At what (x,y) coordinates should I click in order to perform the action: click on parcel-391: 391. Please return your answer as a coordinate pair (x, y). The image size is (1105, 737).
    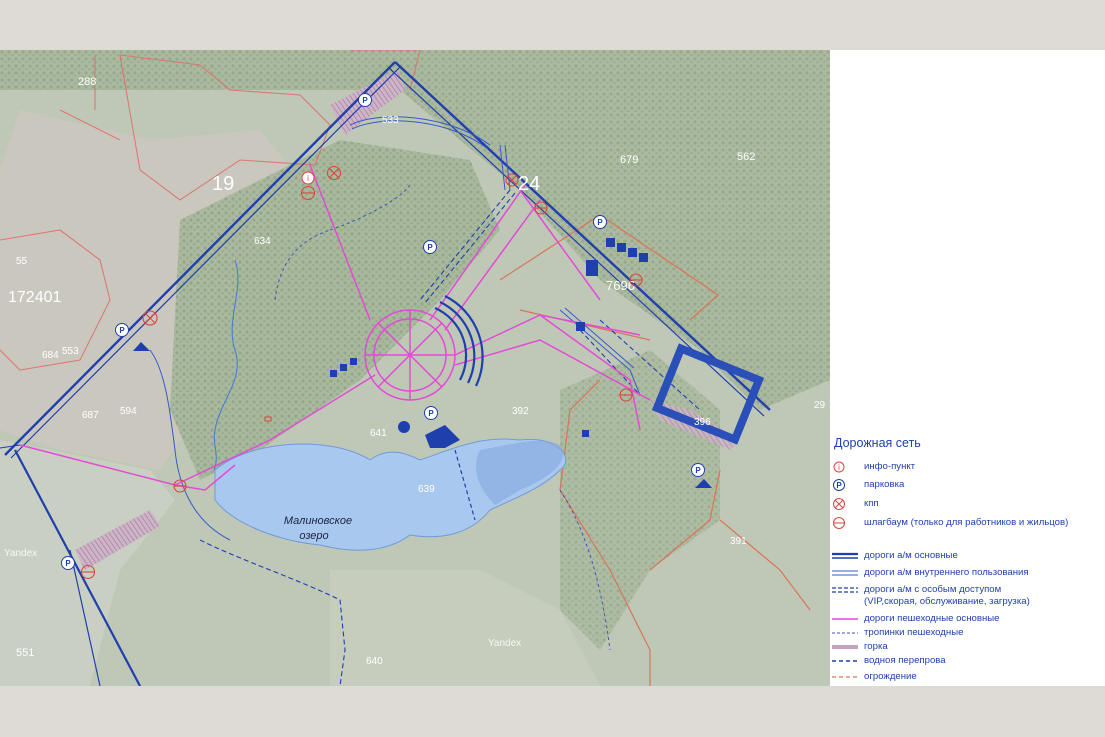
    Looking at the image, I should click on (738, 541).